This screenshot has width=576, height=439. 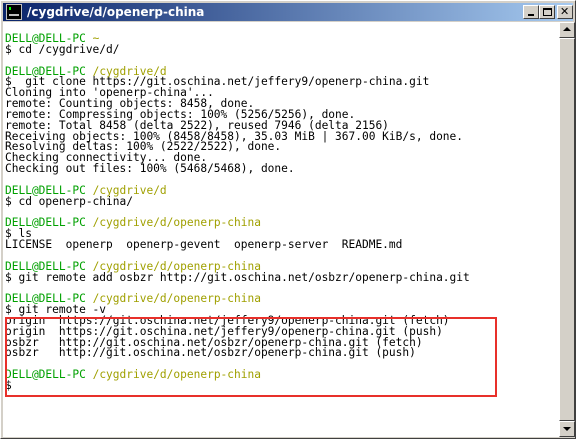 I want to click on output-line: $ cd openerp-china/, so click(x=69, y=201).